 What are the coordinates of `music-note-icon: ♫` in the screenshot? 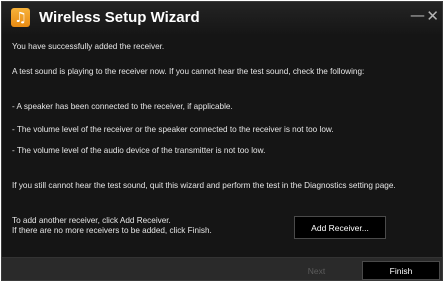 It's located at (20, 17).